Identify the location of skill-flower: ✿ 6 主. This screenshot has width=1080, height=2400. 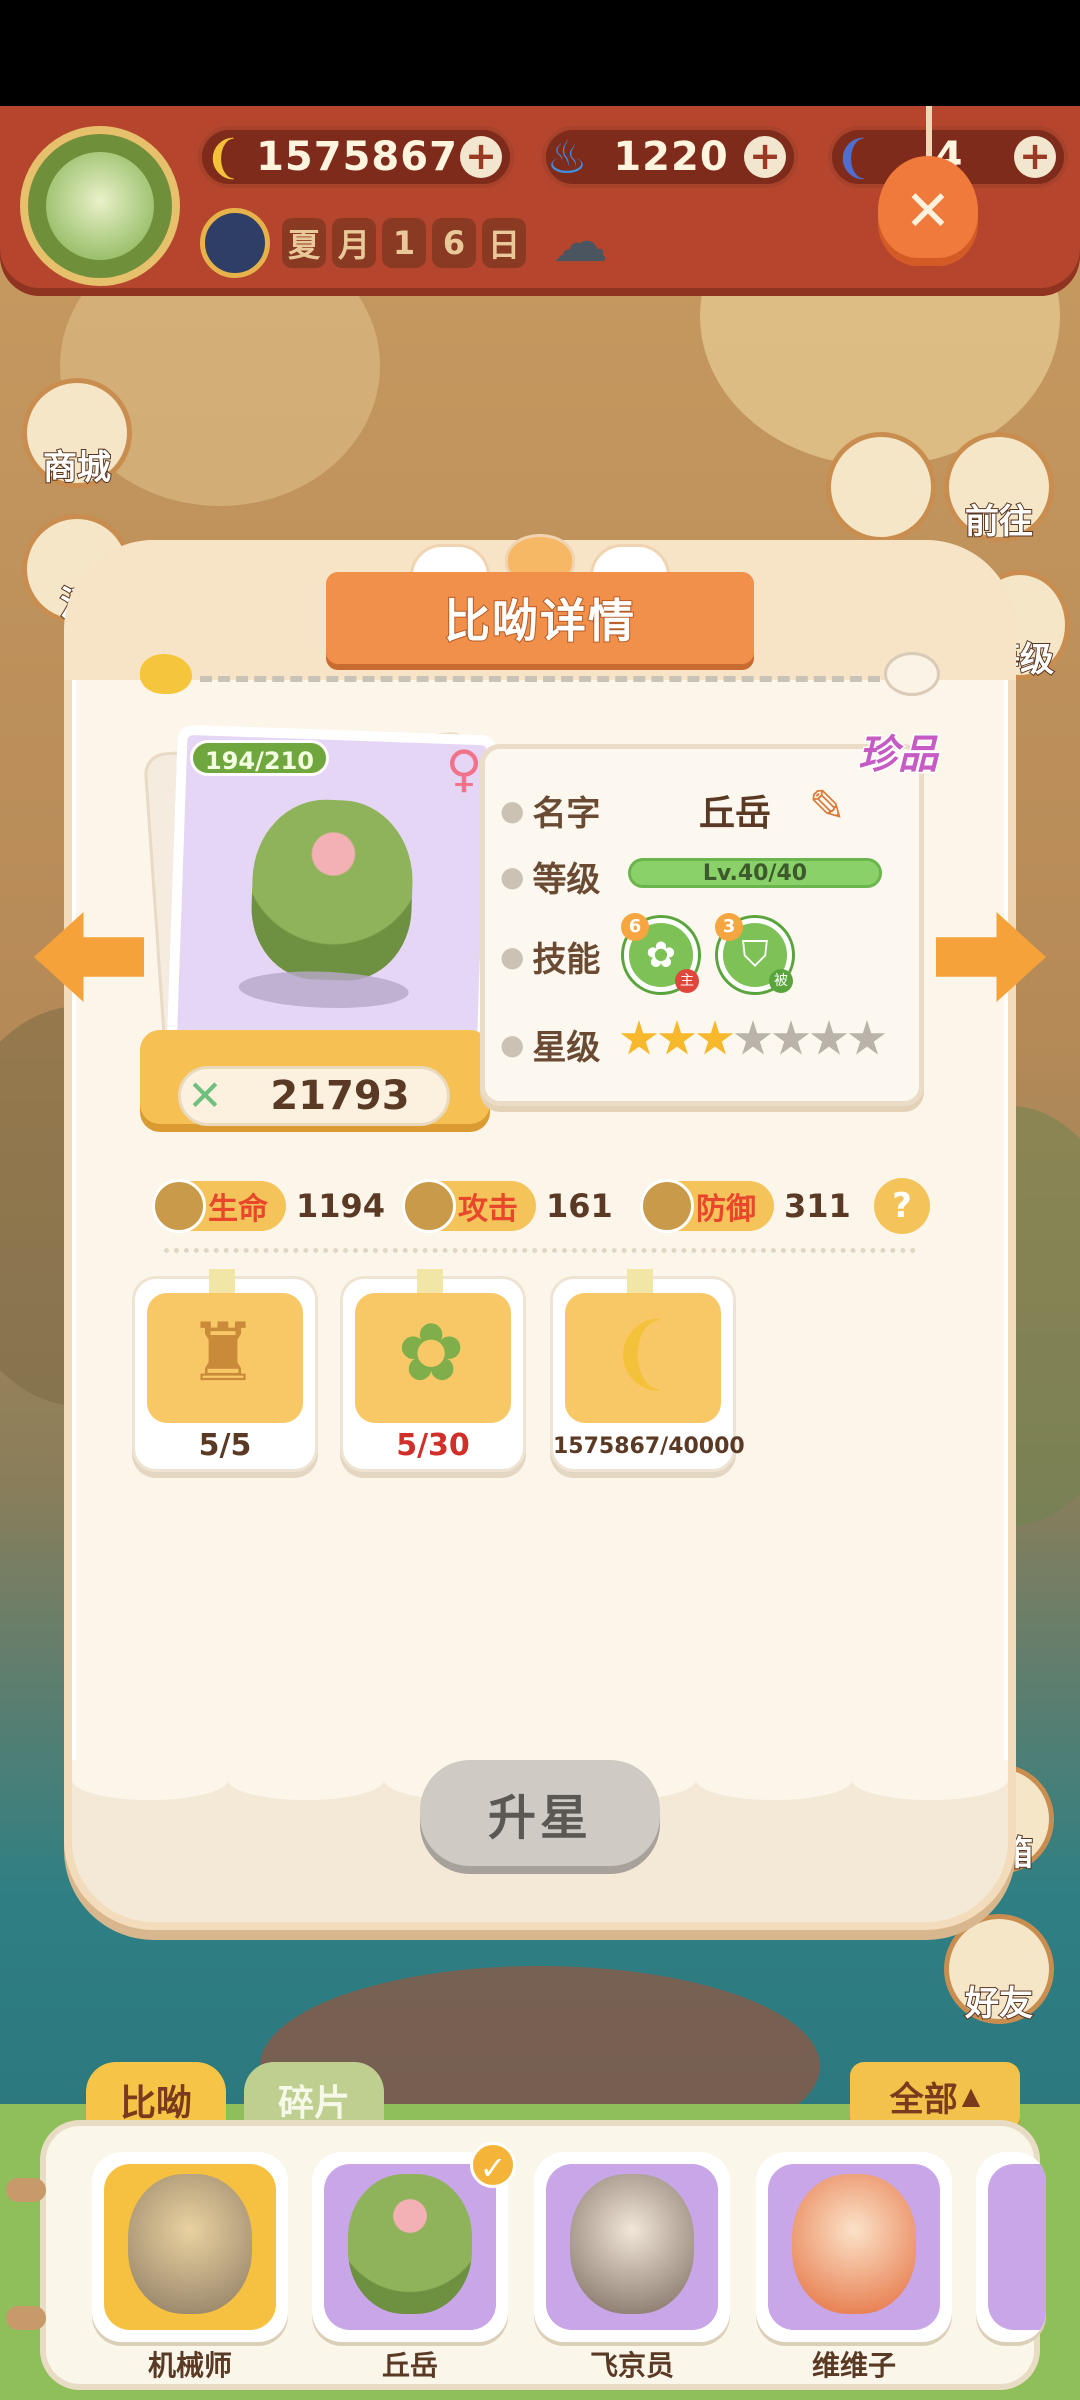
(660, 953).